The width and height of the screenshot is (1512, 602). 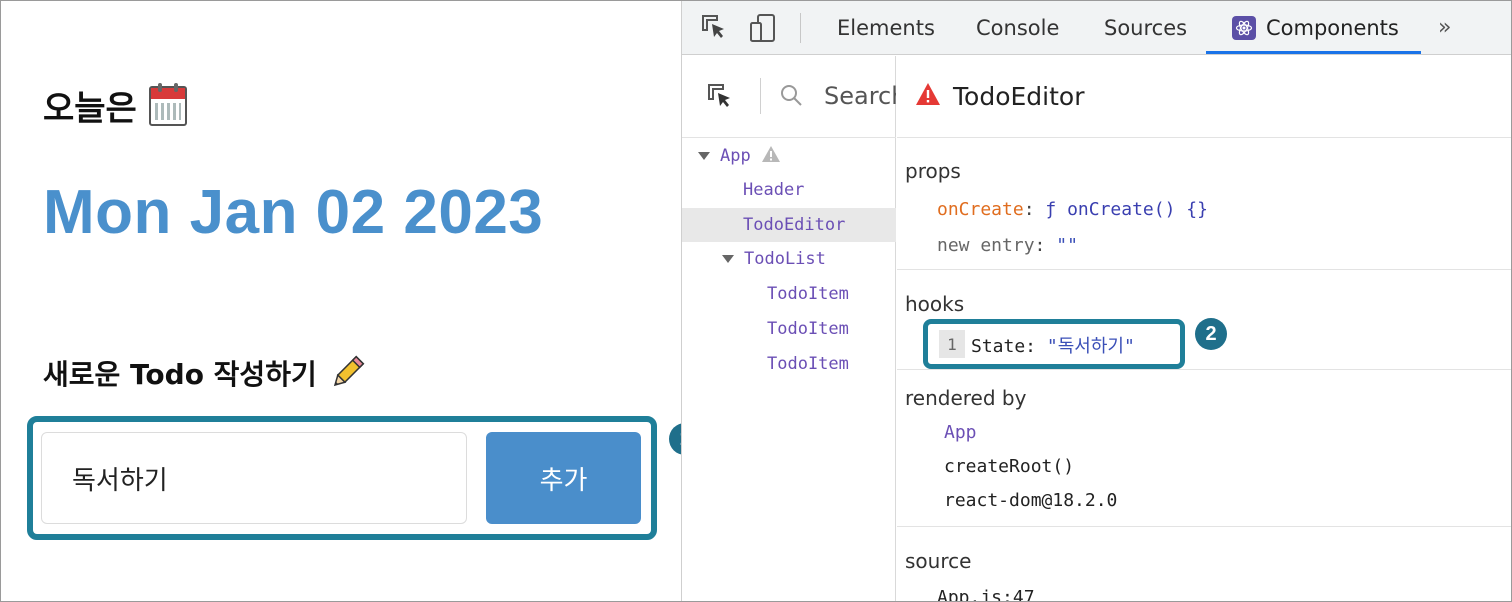 I want to click on rendered-by-react-dom: react-dom@18.2.0, so click(x=1031, y=500).